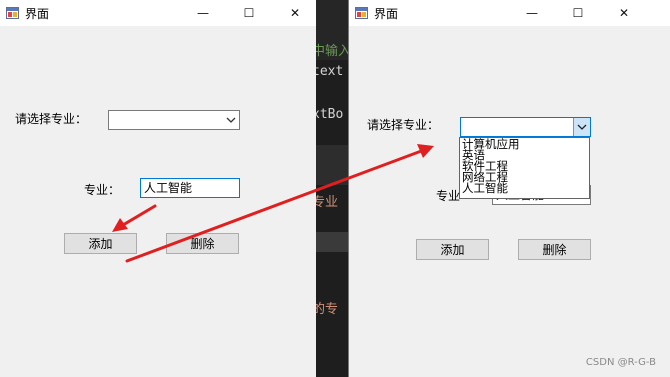  Describe the element at coordinates (327, 202) in the screenshot. I see `code-fragment: 专业` at that location.